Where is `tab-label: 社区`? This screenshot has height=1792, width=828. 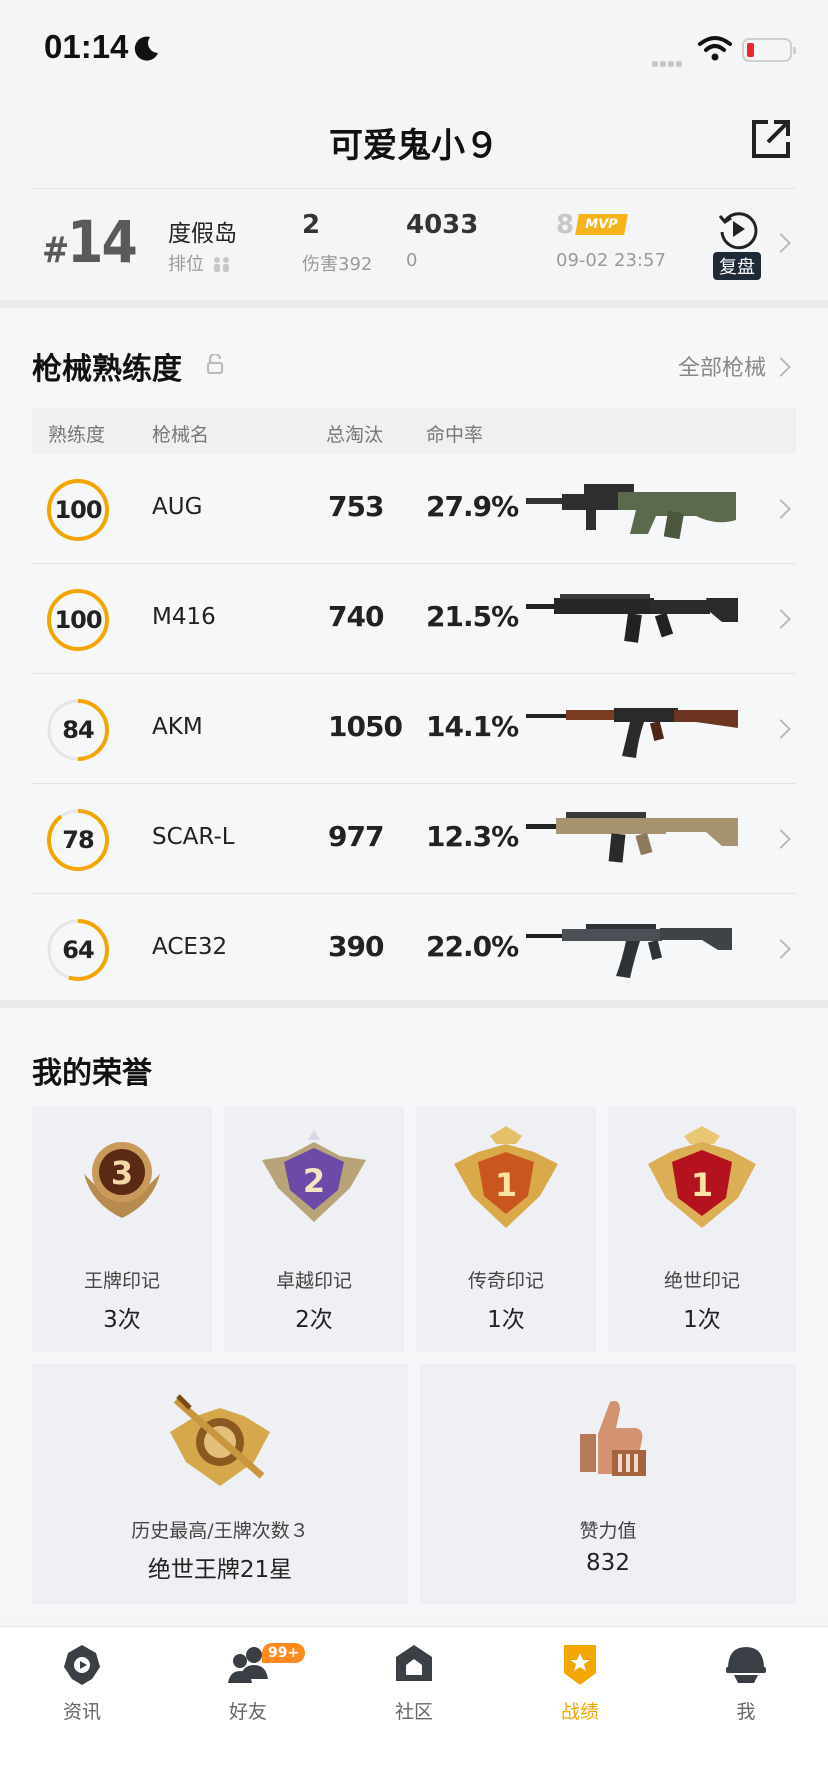
tab-label: 社区 is located at coordinates (413, 1712).